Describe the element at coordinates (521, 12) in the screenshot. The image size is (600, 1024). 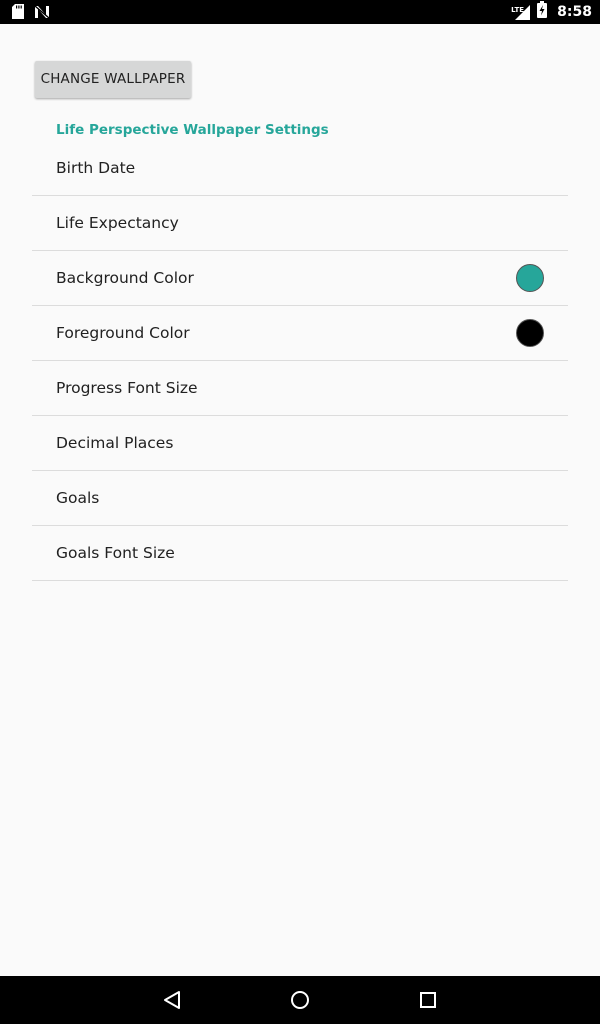
I see `signal-icon: LTE` at that location.